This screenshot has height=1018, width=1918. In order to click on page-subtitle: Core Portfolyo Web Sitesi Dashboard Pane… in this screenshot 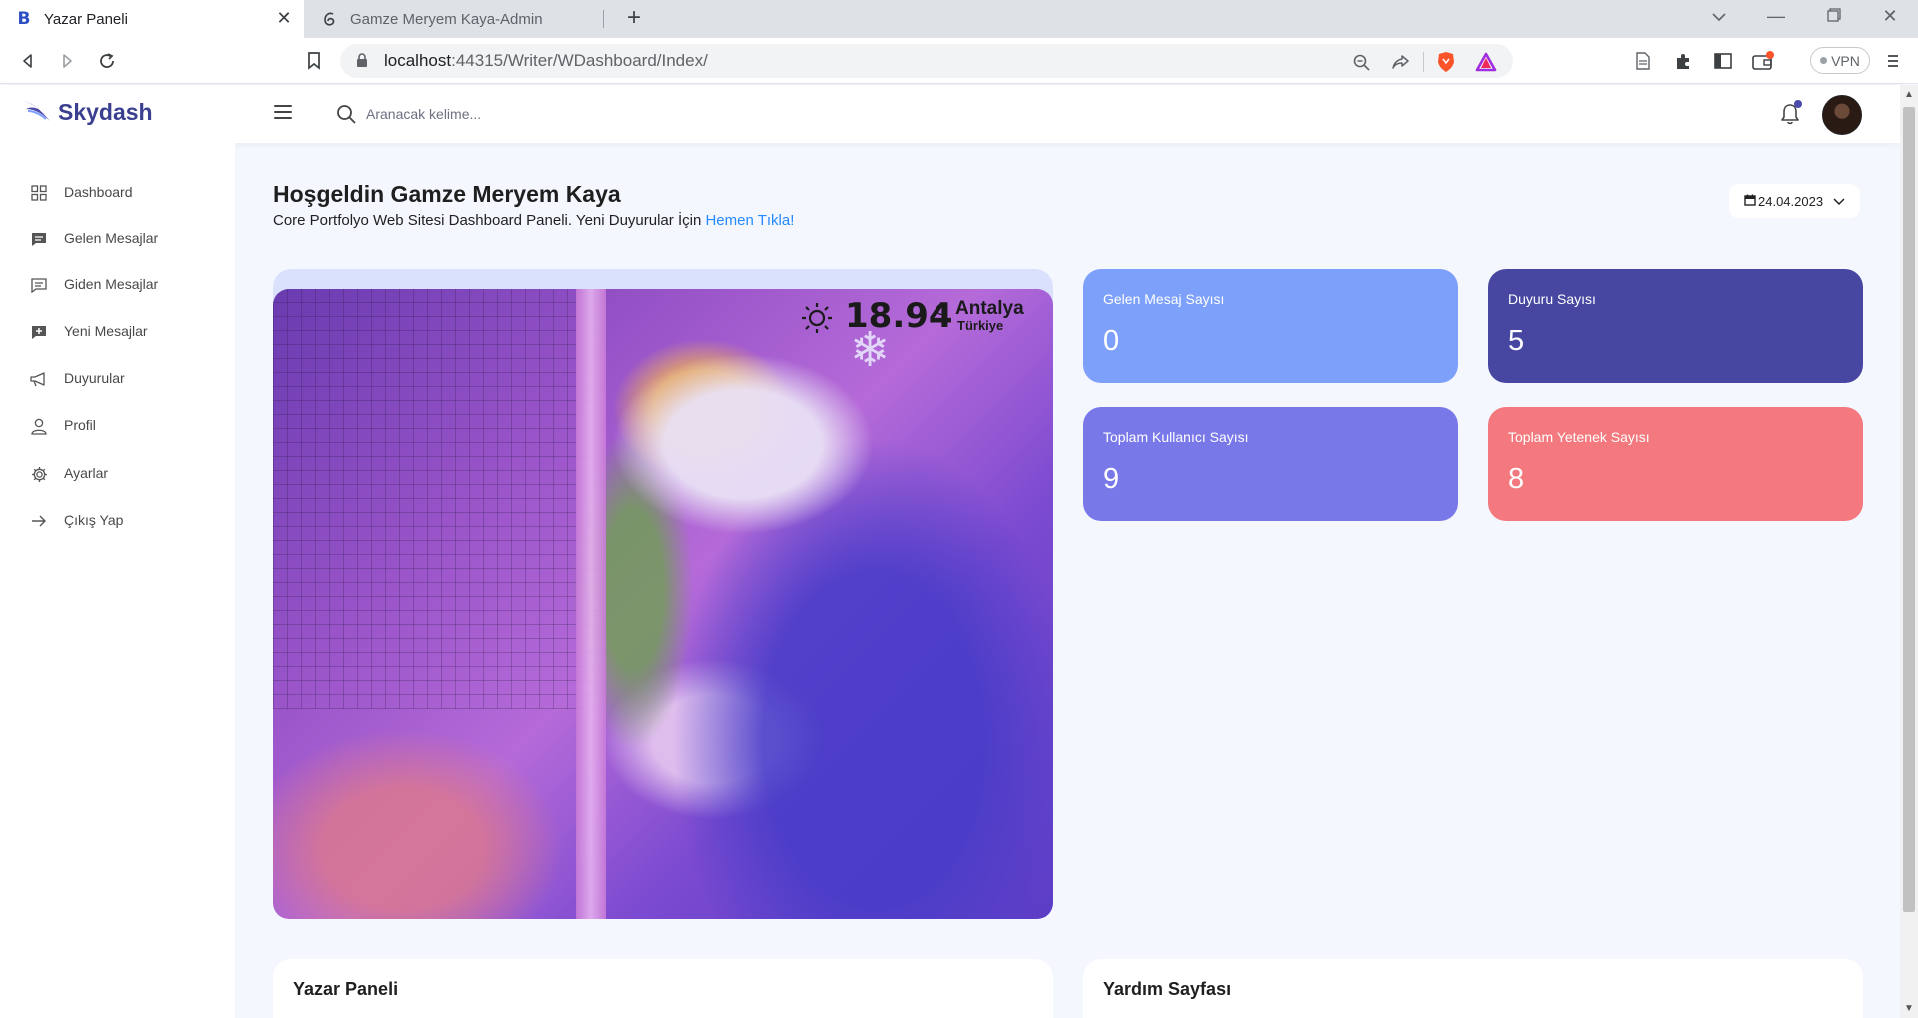, I will do `click(533, 220)`.